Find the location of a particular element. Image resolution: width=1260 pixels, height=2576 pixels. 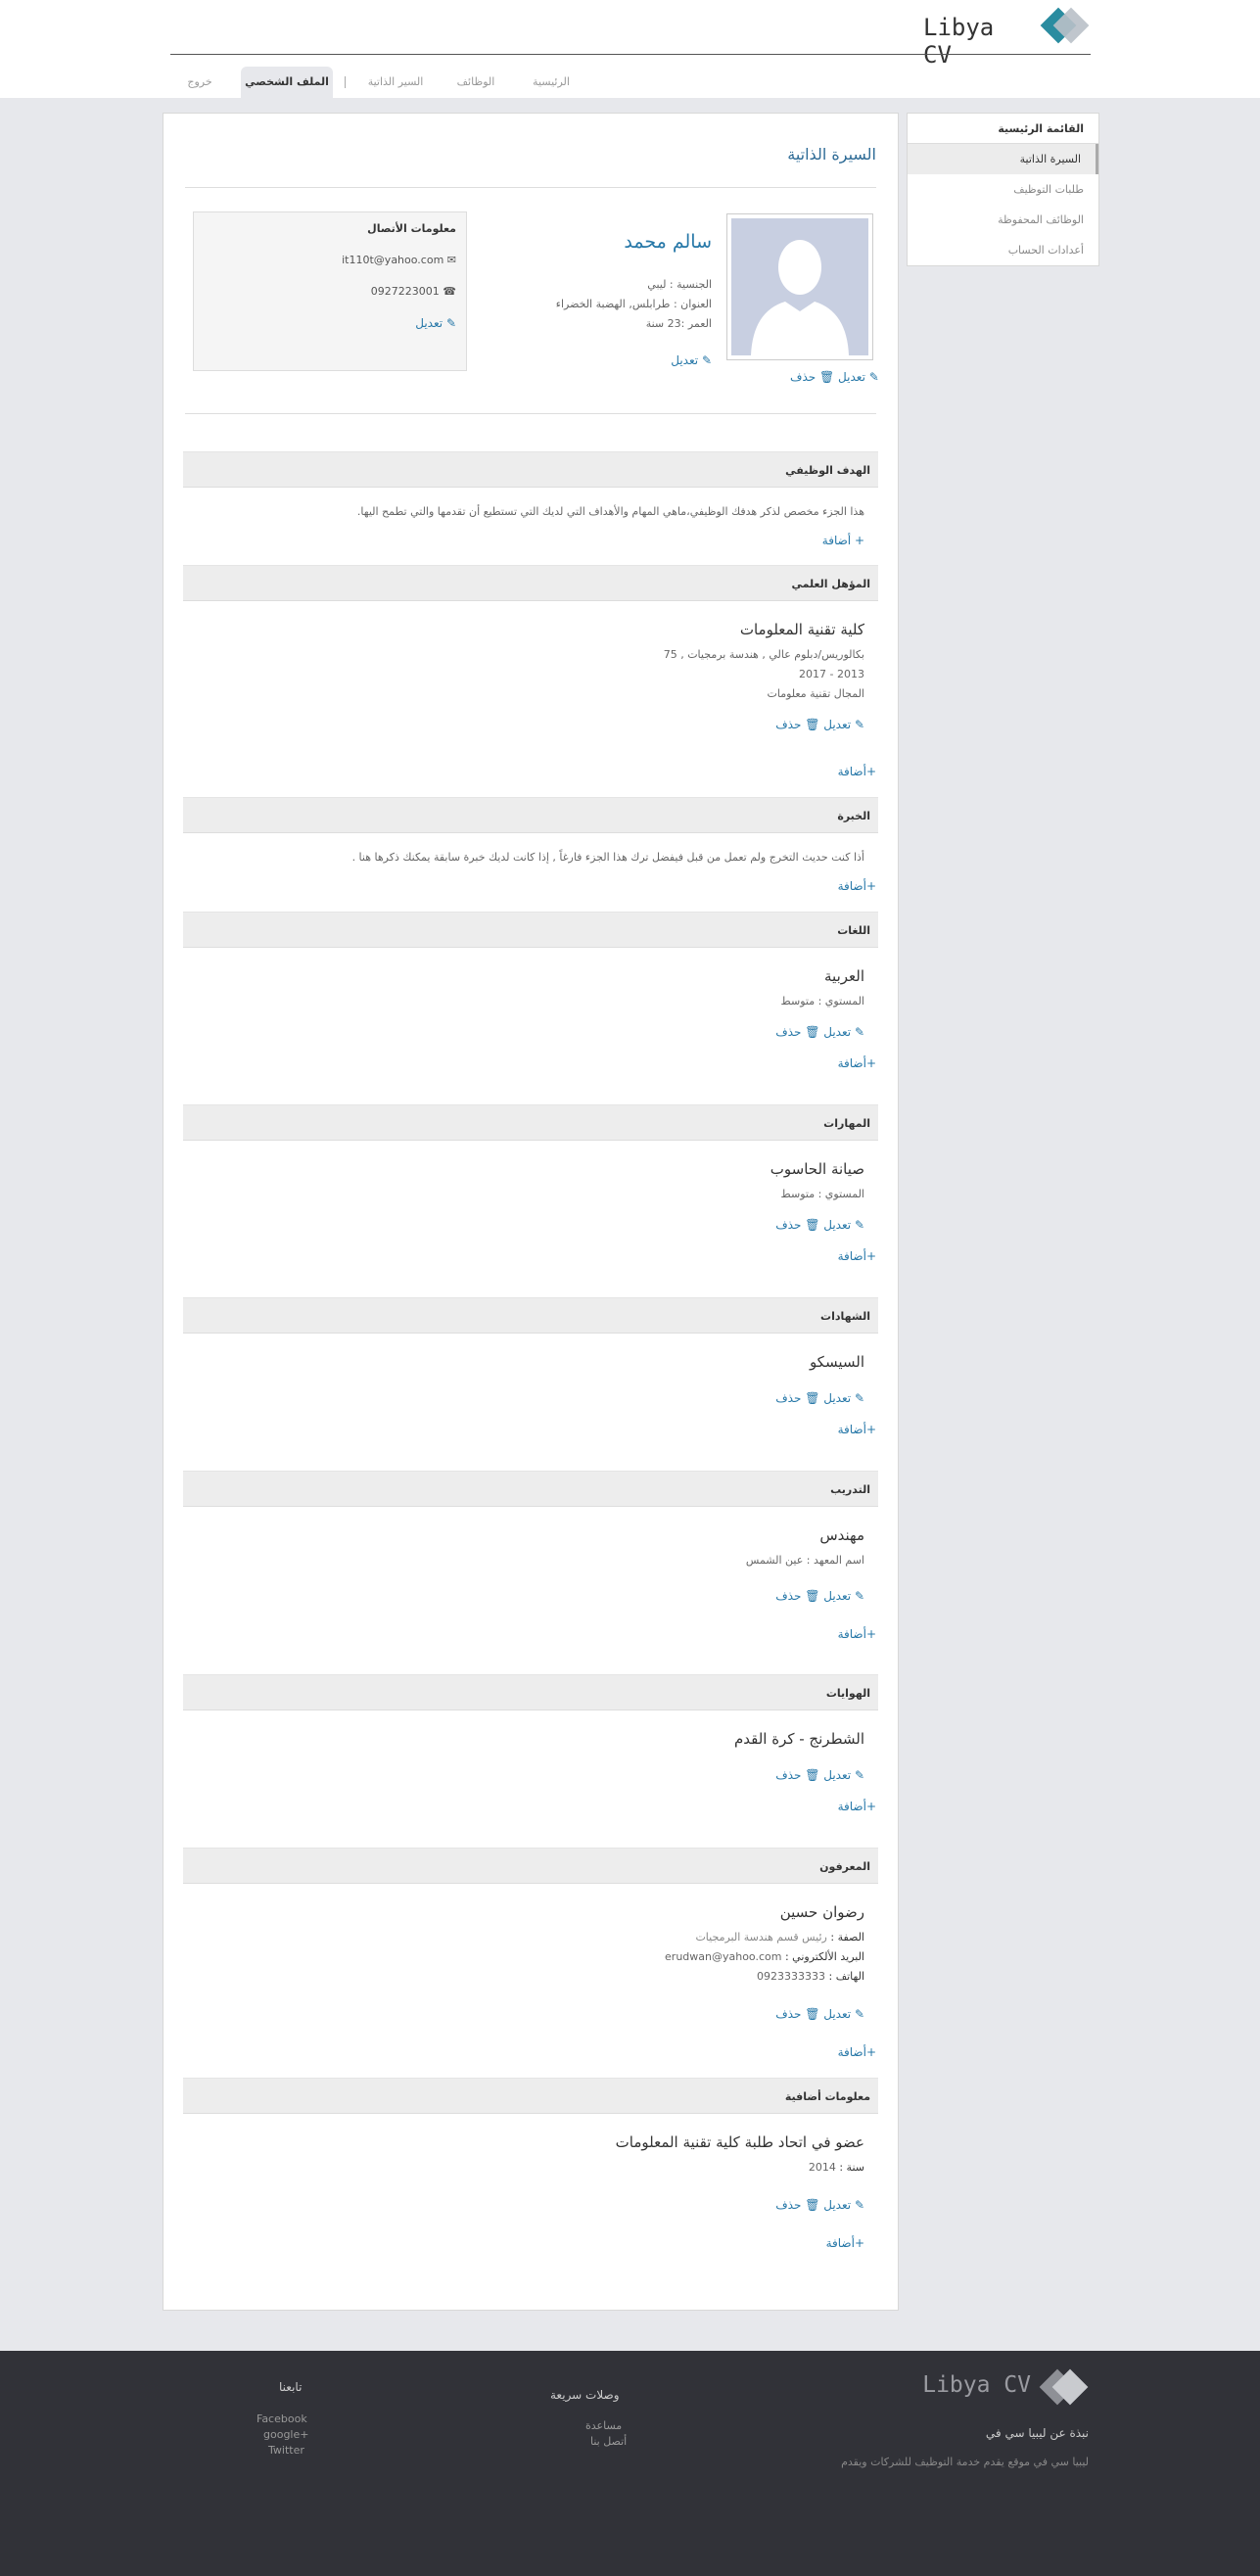

footer-links-title: وصلات سريعة is located at coordinates (585, 2395).